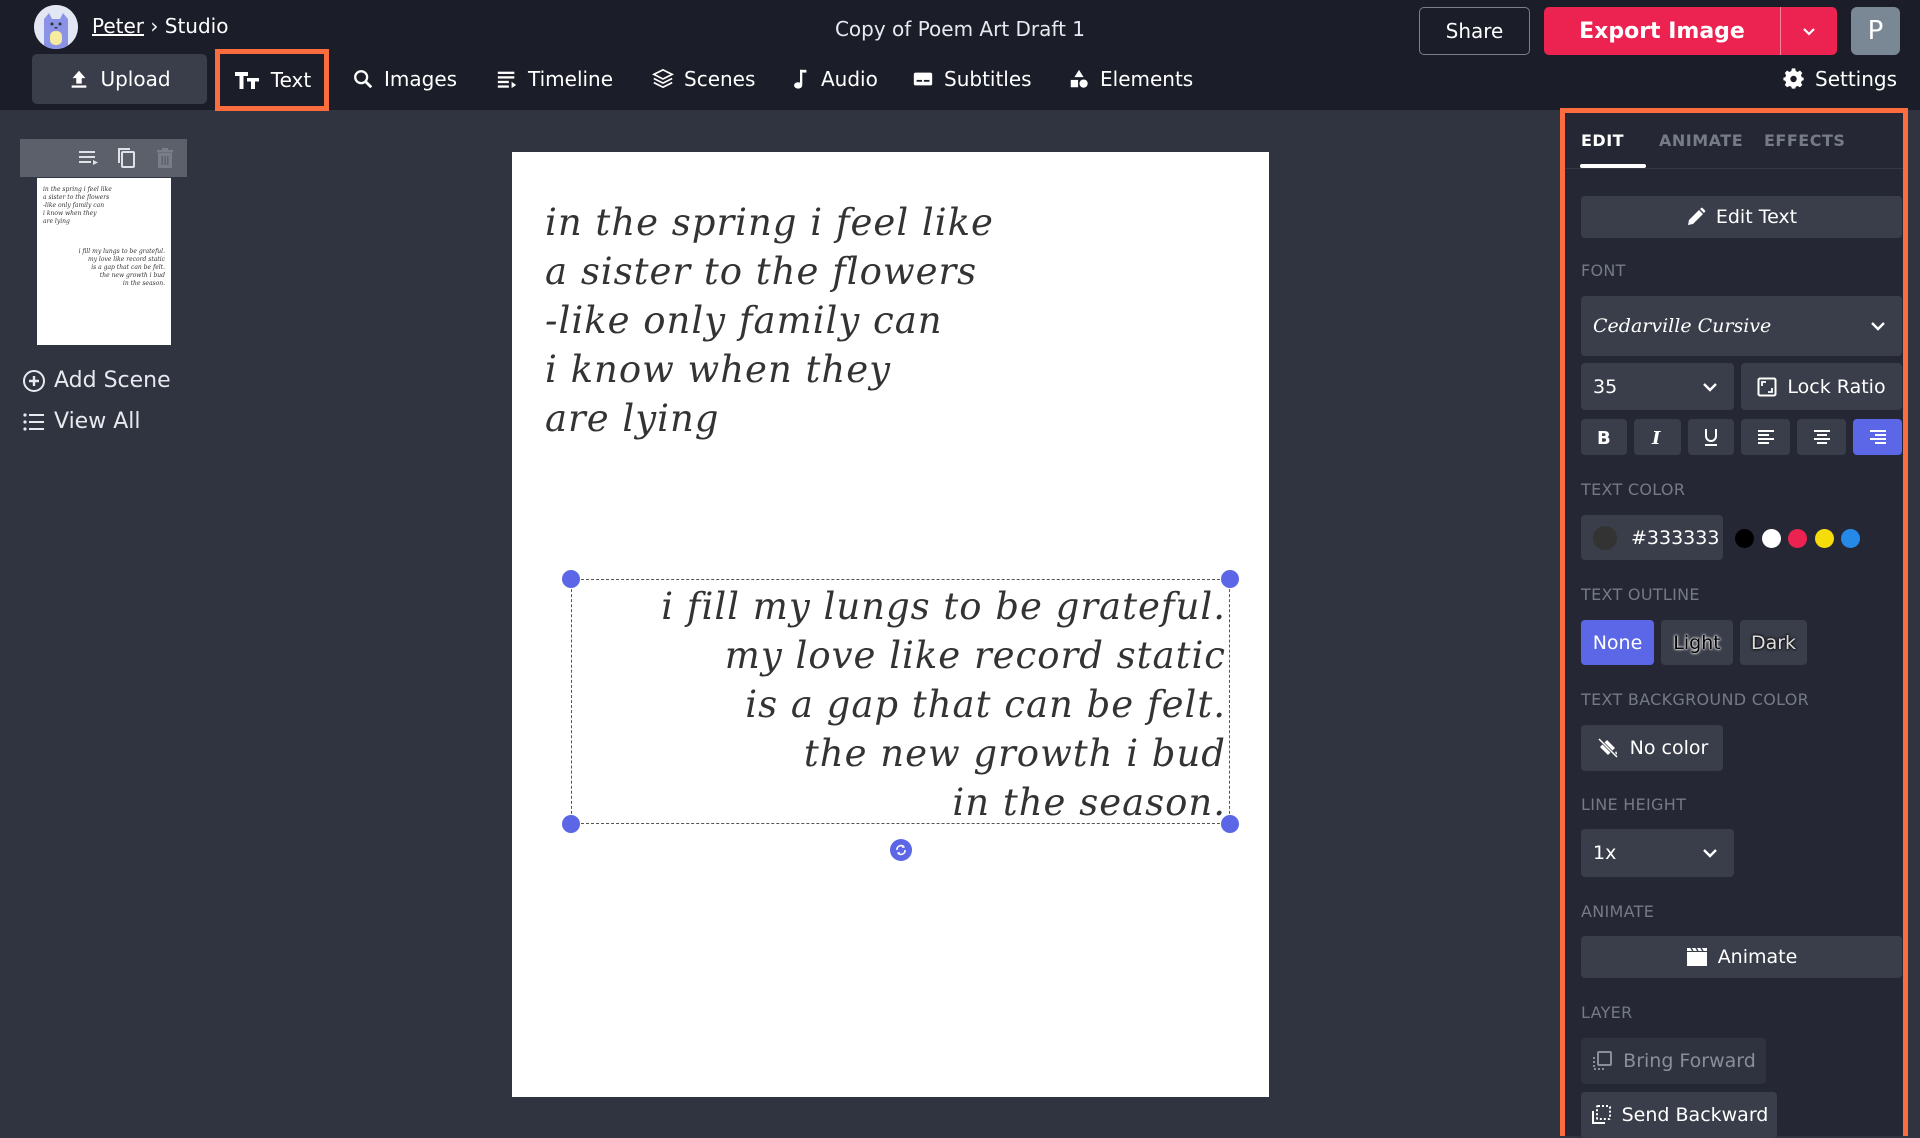 This screenshot has height=1138, width=1920. I want to click on export-button-group: Export Image, so click(1690, 31).